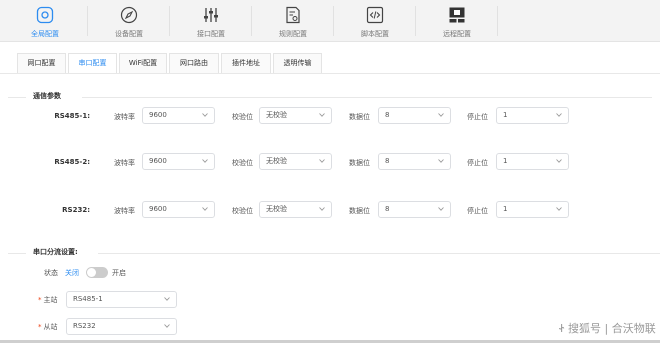  Describe the element at coordinates (40, 300) in the screenshot. I see `required-mark: *` at that location.